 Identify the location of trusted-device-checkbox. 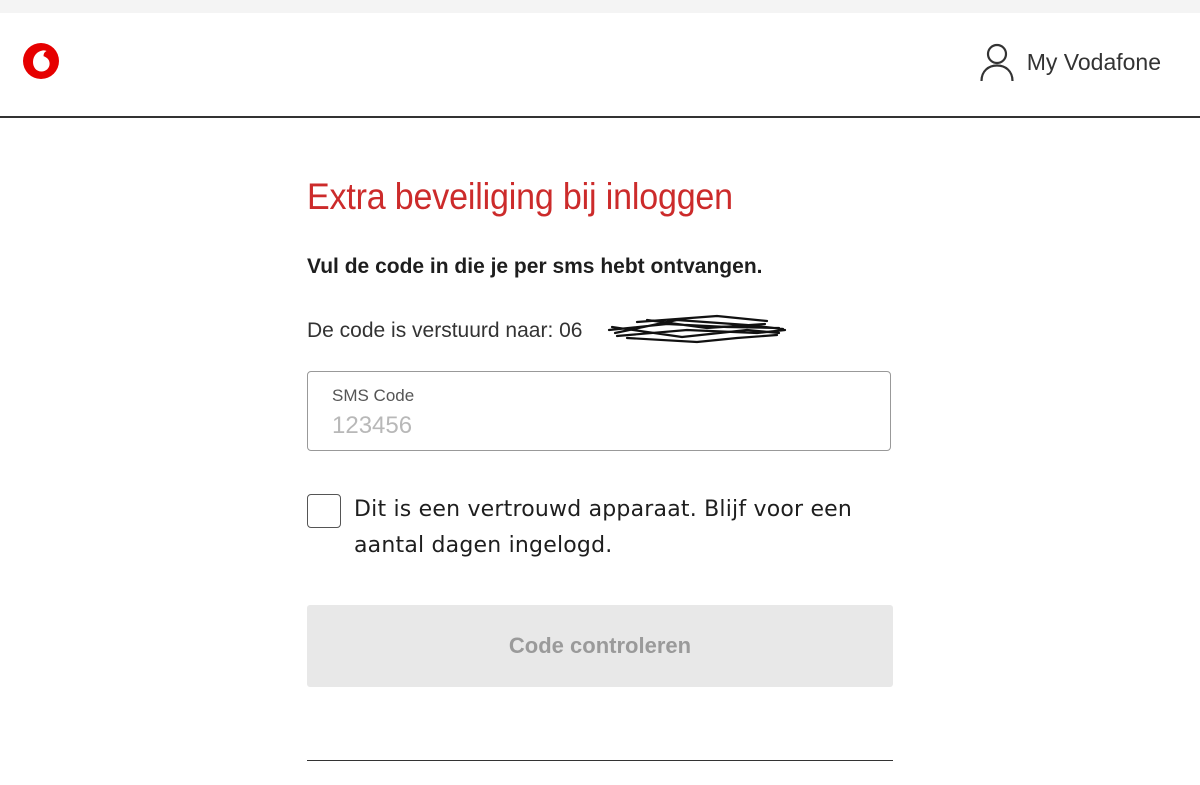
(324, 511).